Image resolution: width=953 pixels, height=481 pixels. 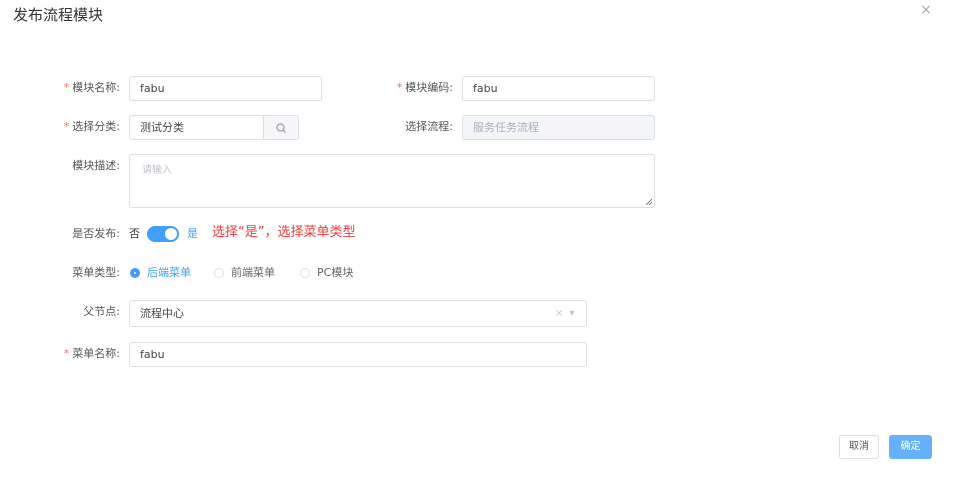 What do you see at coordinates (163, 234) in the screenshot?
I see `publish-switch` at bounding box center [163, 234].